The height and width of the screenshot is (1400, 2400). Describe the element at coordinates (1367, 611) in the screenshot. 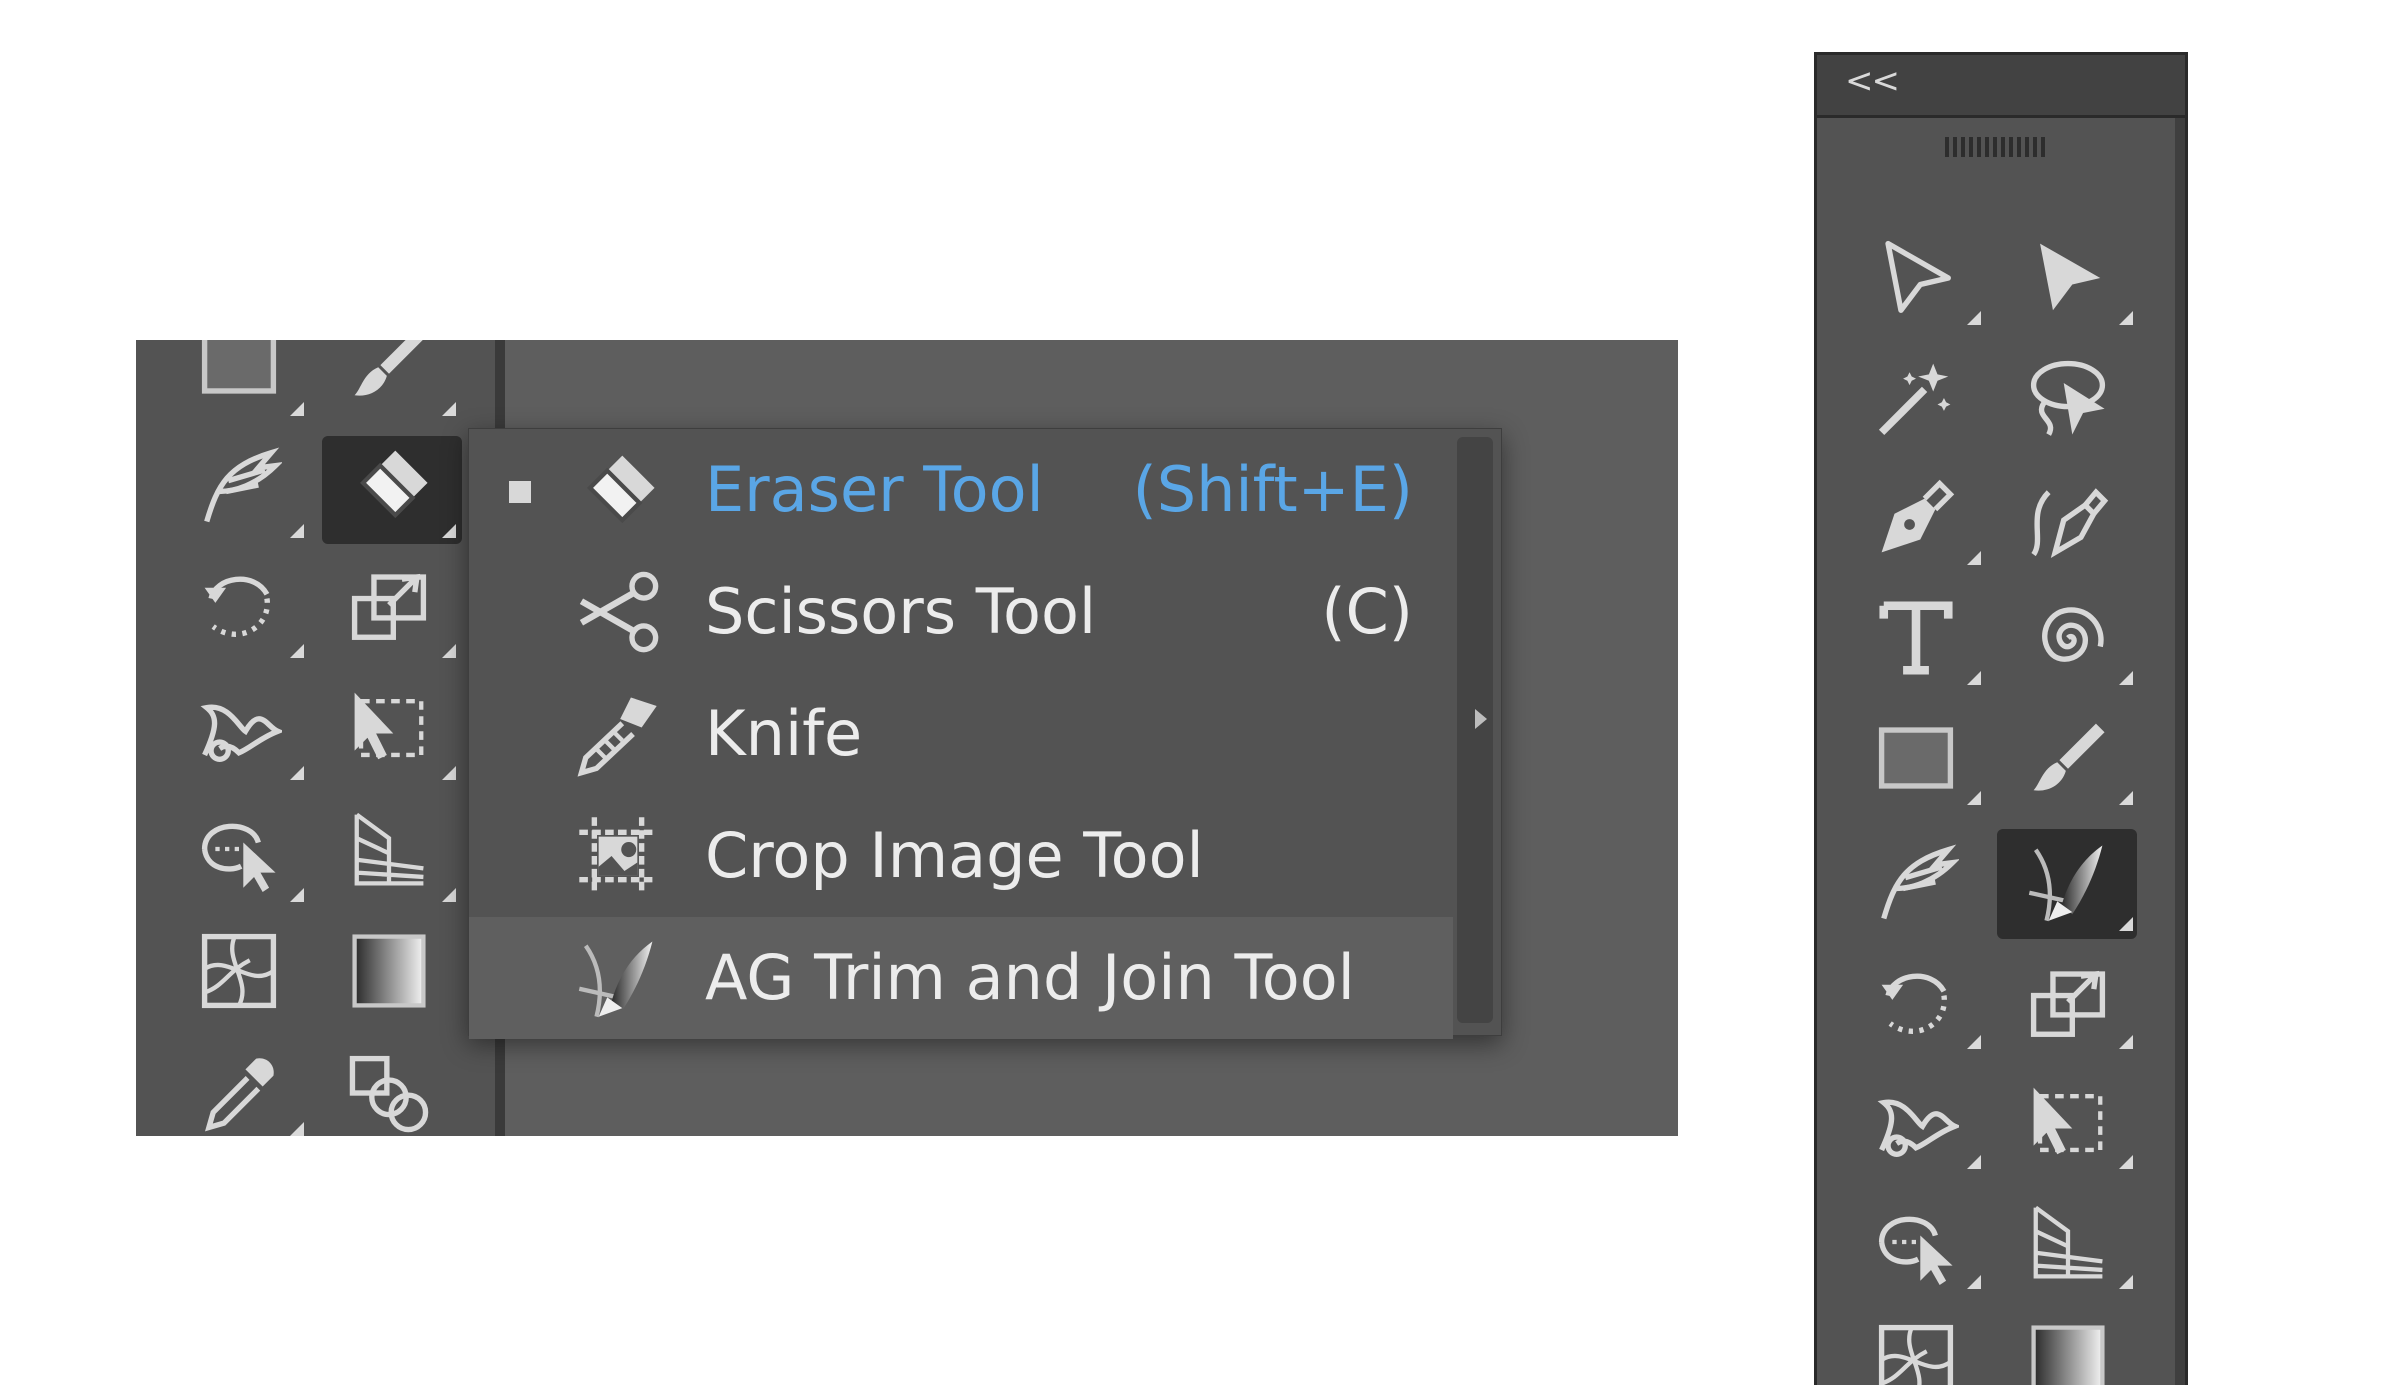

I see `flyout-item-shortcut: (C)` at that location.